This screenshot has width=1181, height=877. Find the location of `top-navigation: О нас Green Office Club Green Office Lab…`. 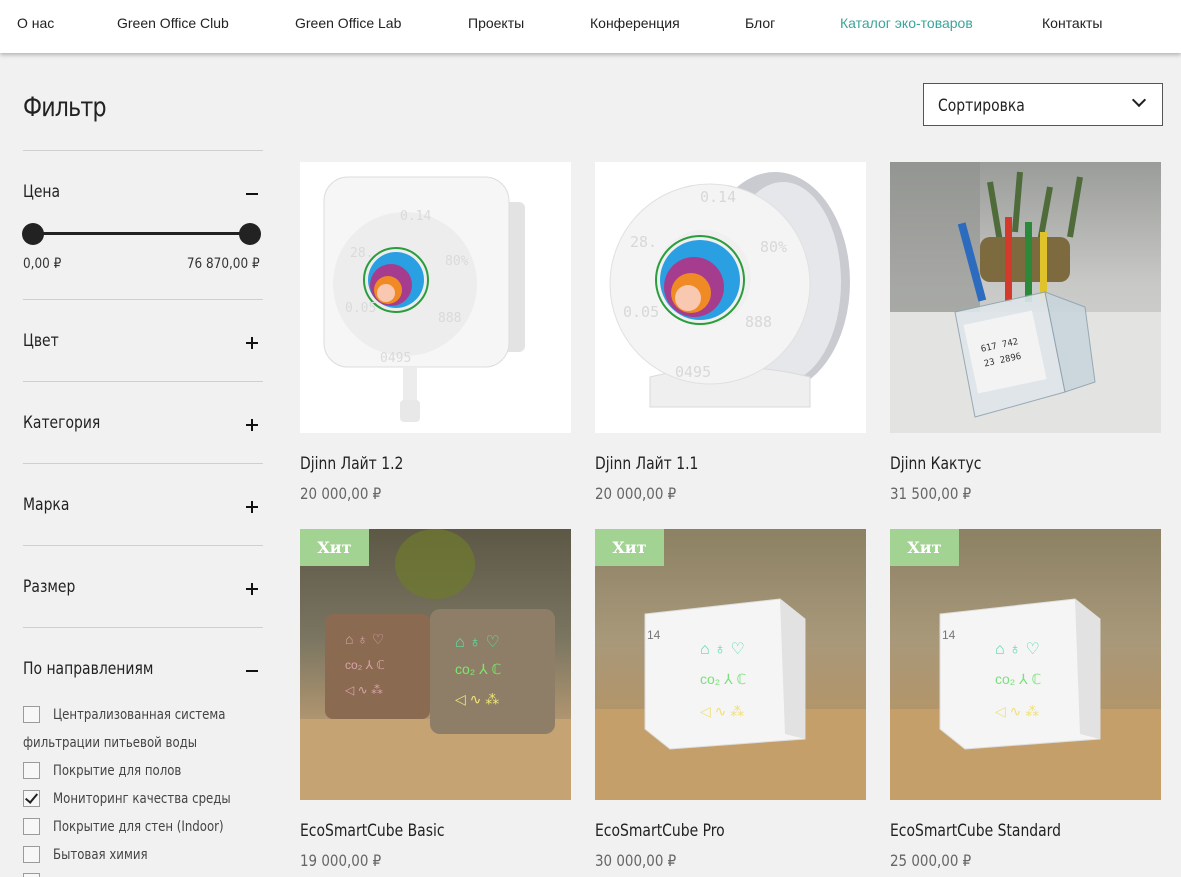

top-navigation: О нас Green Office Club Green Office Lab… is located at coordinates (590, 26).